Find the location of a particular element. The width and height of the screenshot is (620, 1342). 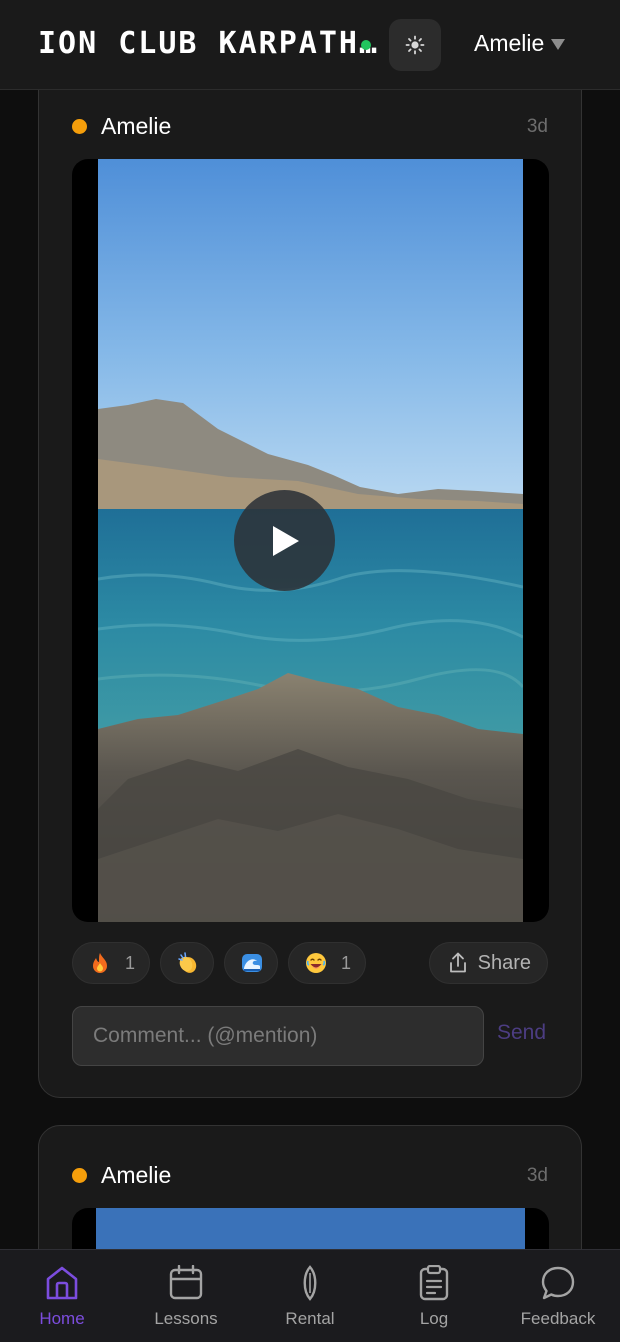

bottom-nav: Home Lessons Rental Log Feedback is located at coordinates (310, 1295).